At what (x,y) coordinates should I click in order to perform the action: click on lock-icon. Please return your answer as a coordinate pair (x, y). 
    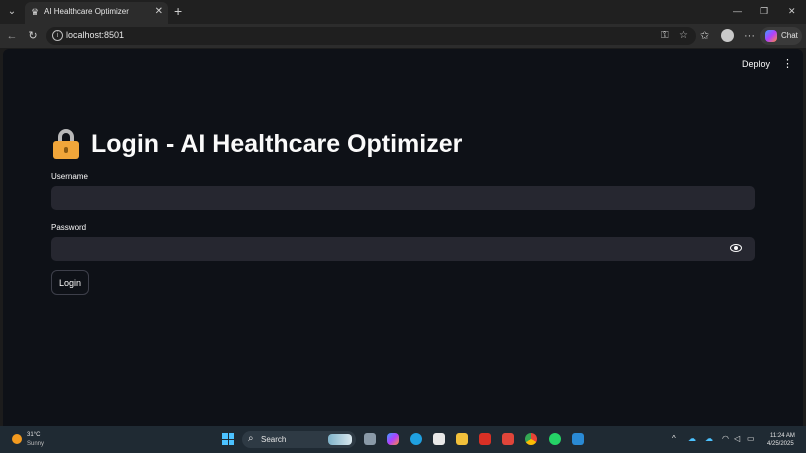
    Looking at the image, I should click on (66, 144).